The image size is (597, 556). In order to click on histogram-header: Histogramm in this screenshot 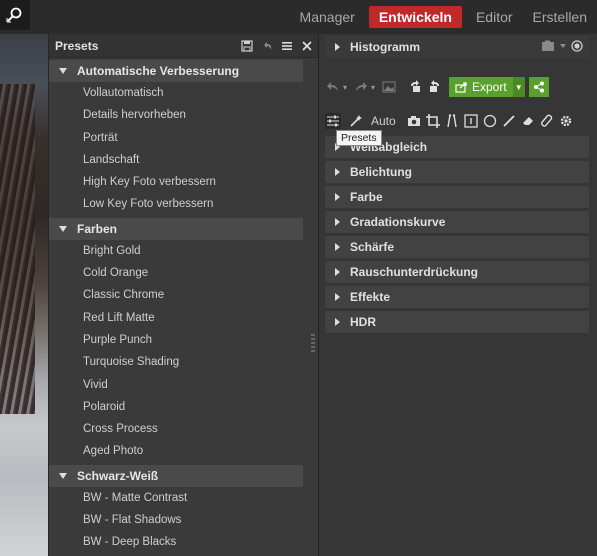, I will do `click(457, 47)`.